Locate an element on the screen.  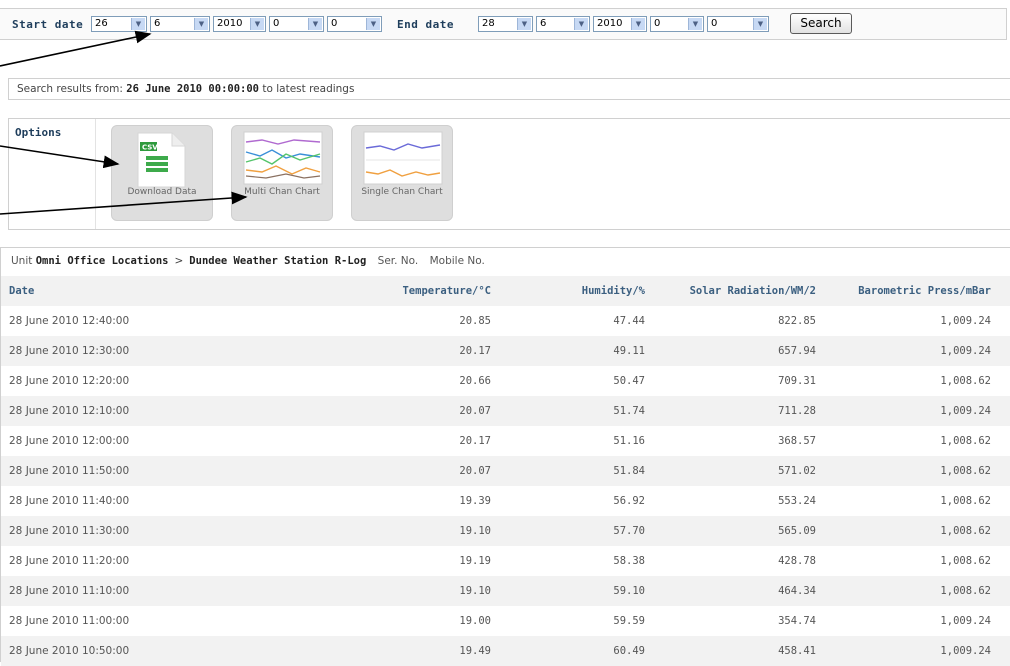
cell-solar-radiation: 458.41 is located at coordinates (797, 651).